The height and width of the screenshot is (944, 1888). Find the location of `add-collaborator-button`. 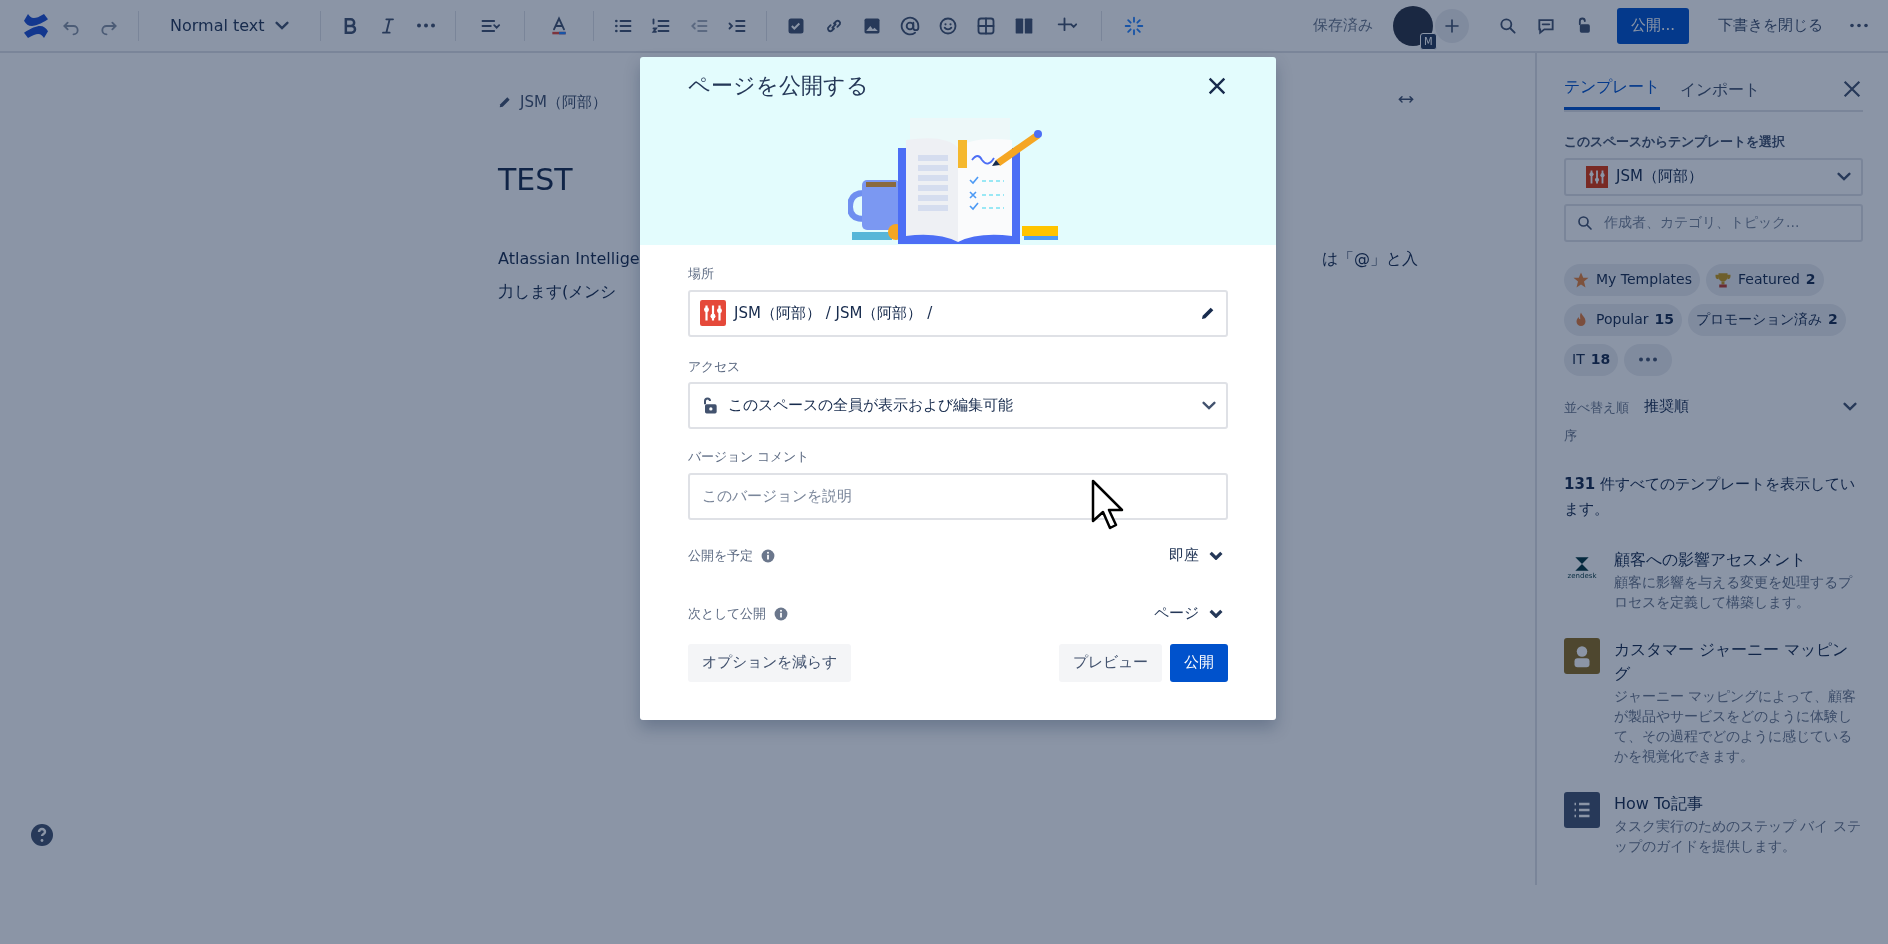

add-collaborator-button is located at coordinates (1451, 25).